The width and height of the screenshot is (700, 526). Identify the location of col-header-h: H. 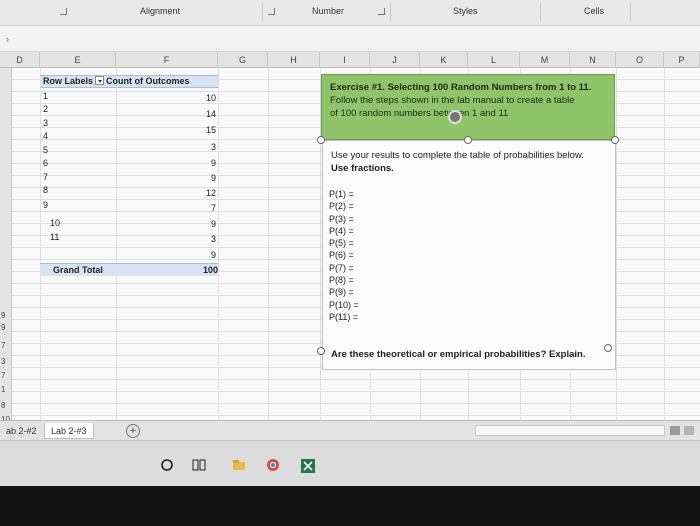
(294, 60).